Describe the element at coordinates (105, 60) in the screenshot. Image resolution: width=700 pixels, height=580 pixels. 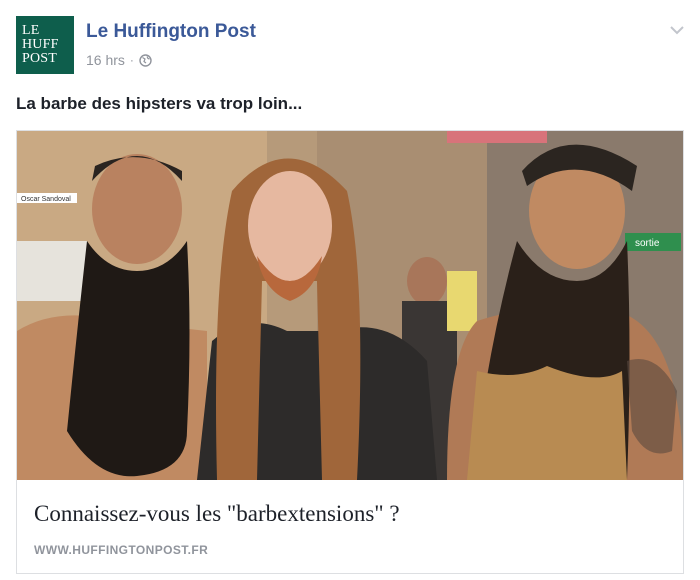
I see `post-timestamp: 16 hrs` at that location.